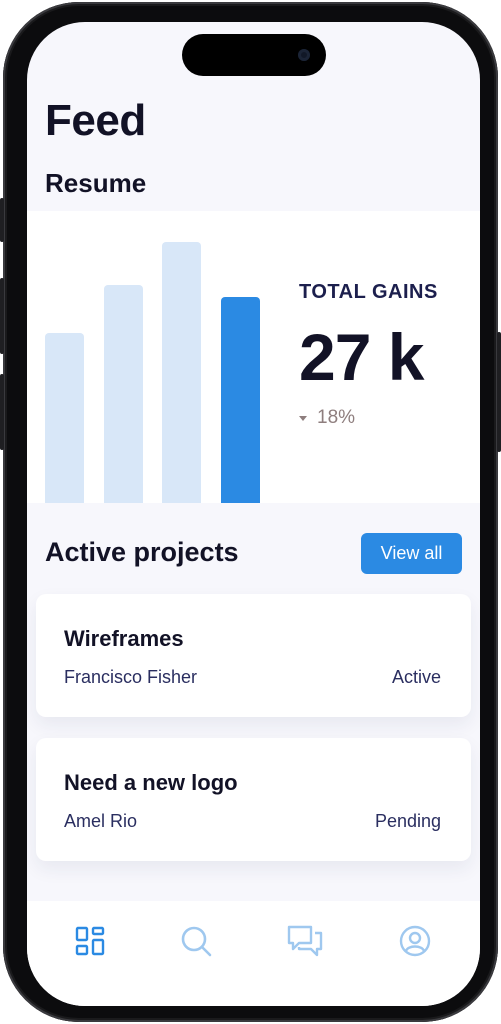 This screenshot has width=501, height=1024. I want to click on page-title: Feed, so click(95, 120).